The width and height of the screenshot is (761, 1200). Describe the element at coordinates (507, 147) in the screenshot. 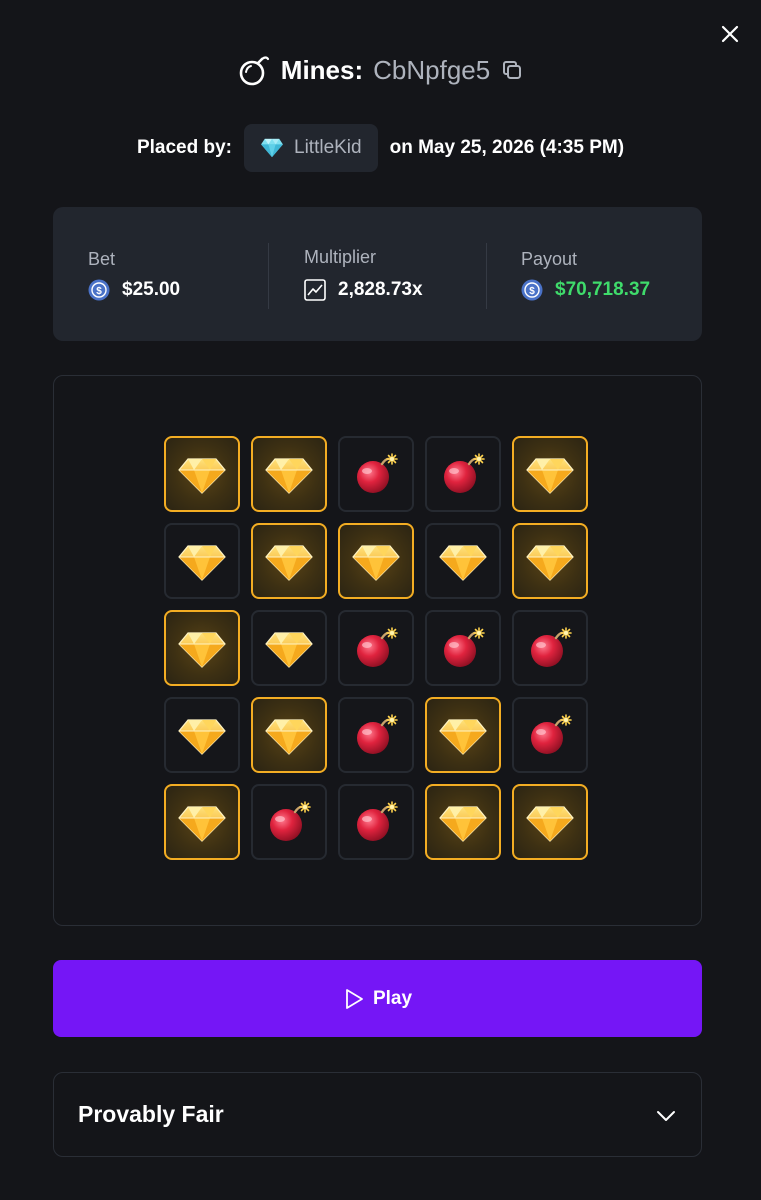

I see `bet-date: on May 25, 2026 (4:35 PM)` at that location.